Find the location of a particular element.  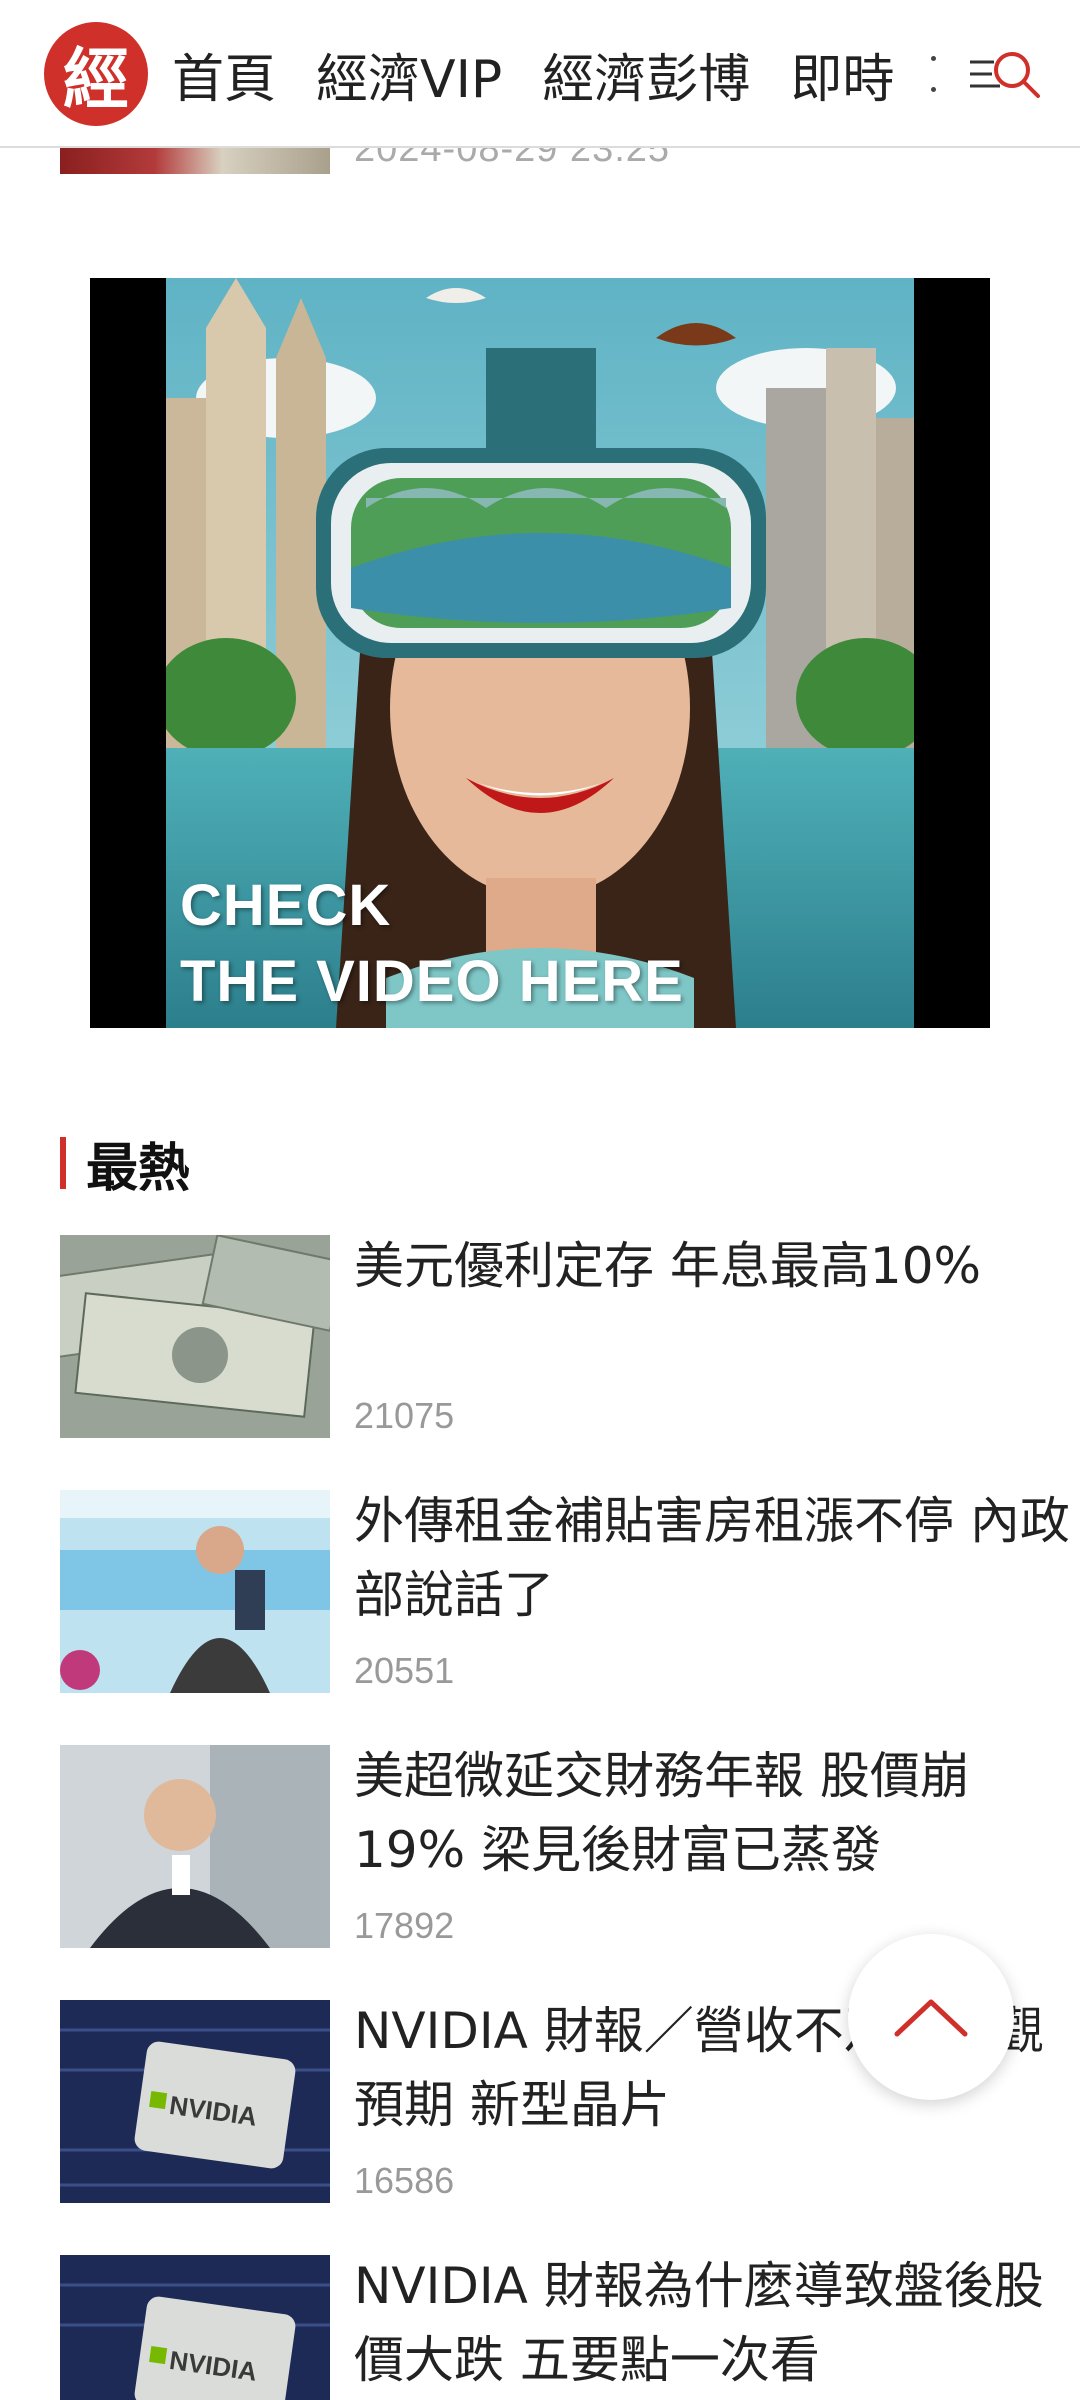

view-count: 20551 is located at coordinates (404, 1670).